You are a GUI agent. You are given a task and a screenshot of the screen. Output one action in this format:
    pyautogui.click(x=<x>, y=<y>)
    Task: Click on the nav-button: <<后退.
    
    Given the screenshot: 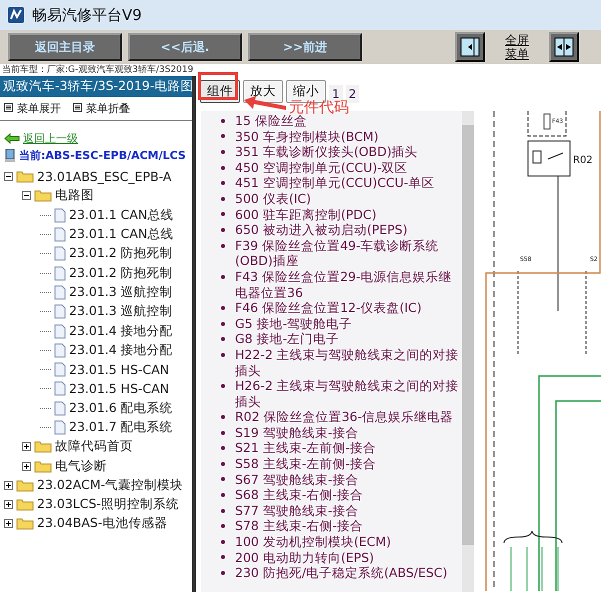 What is the action you would take?
    pyautogui.click(x=185, y=47)
    